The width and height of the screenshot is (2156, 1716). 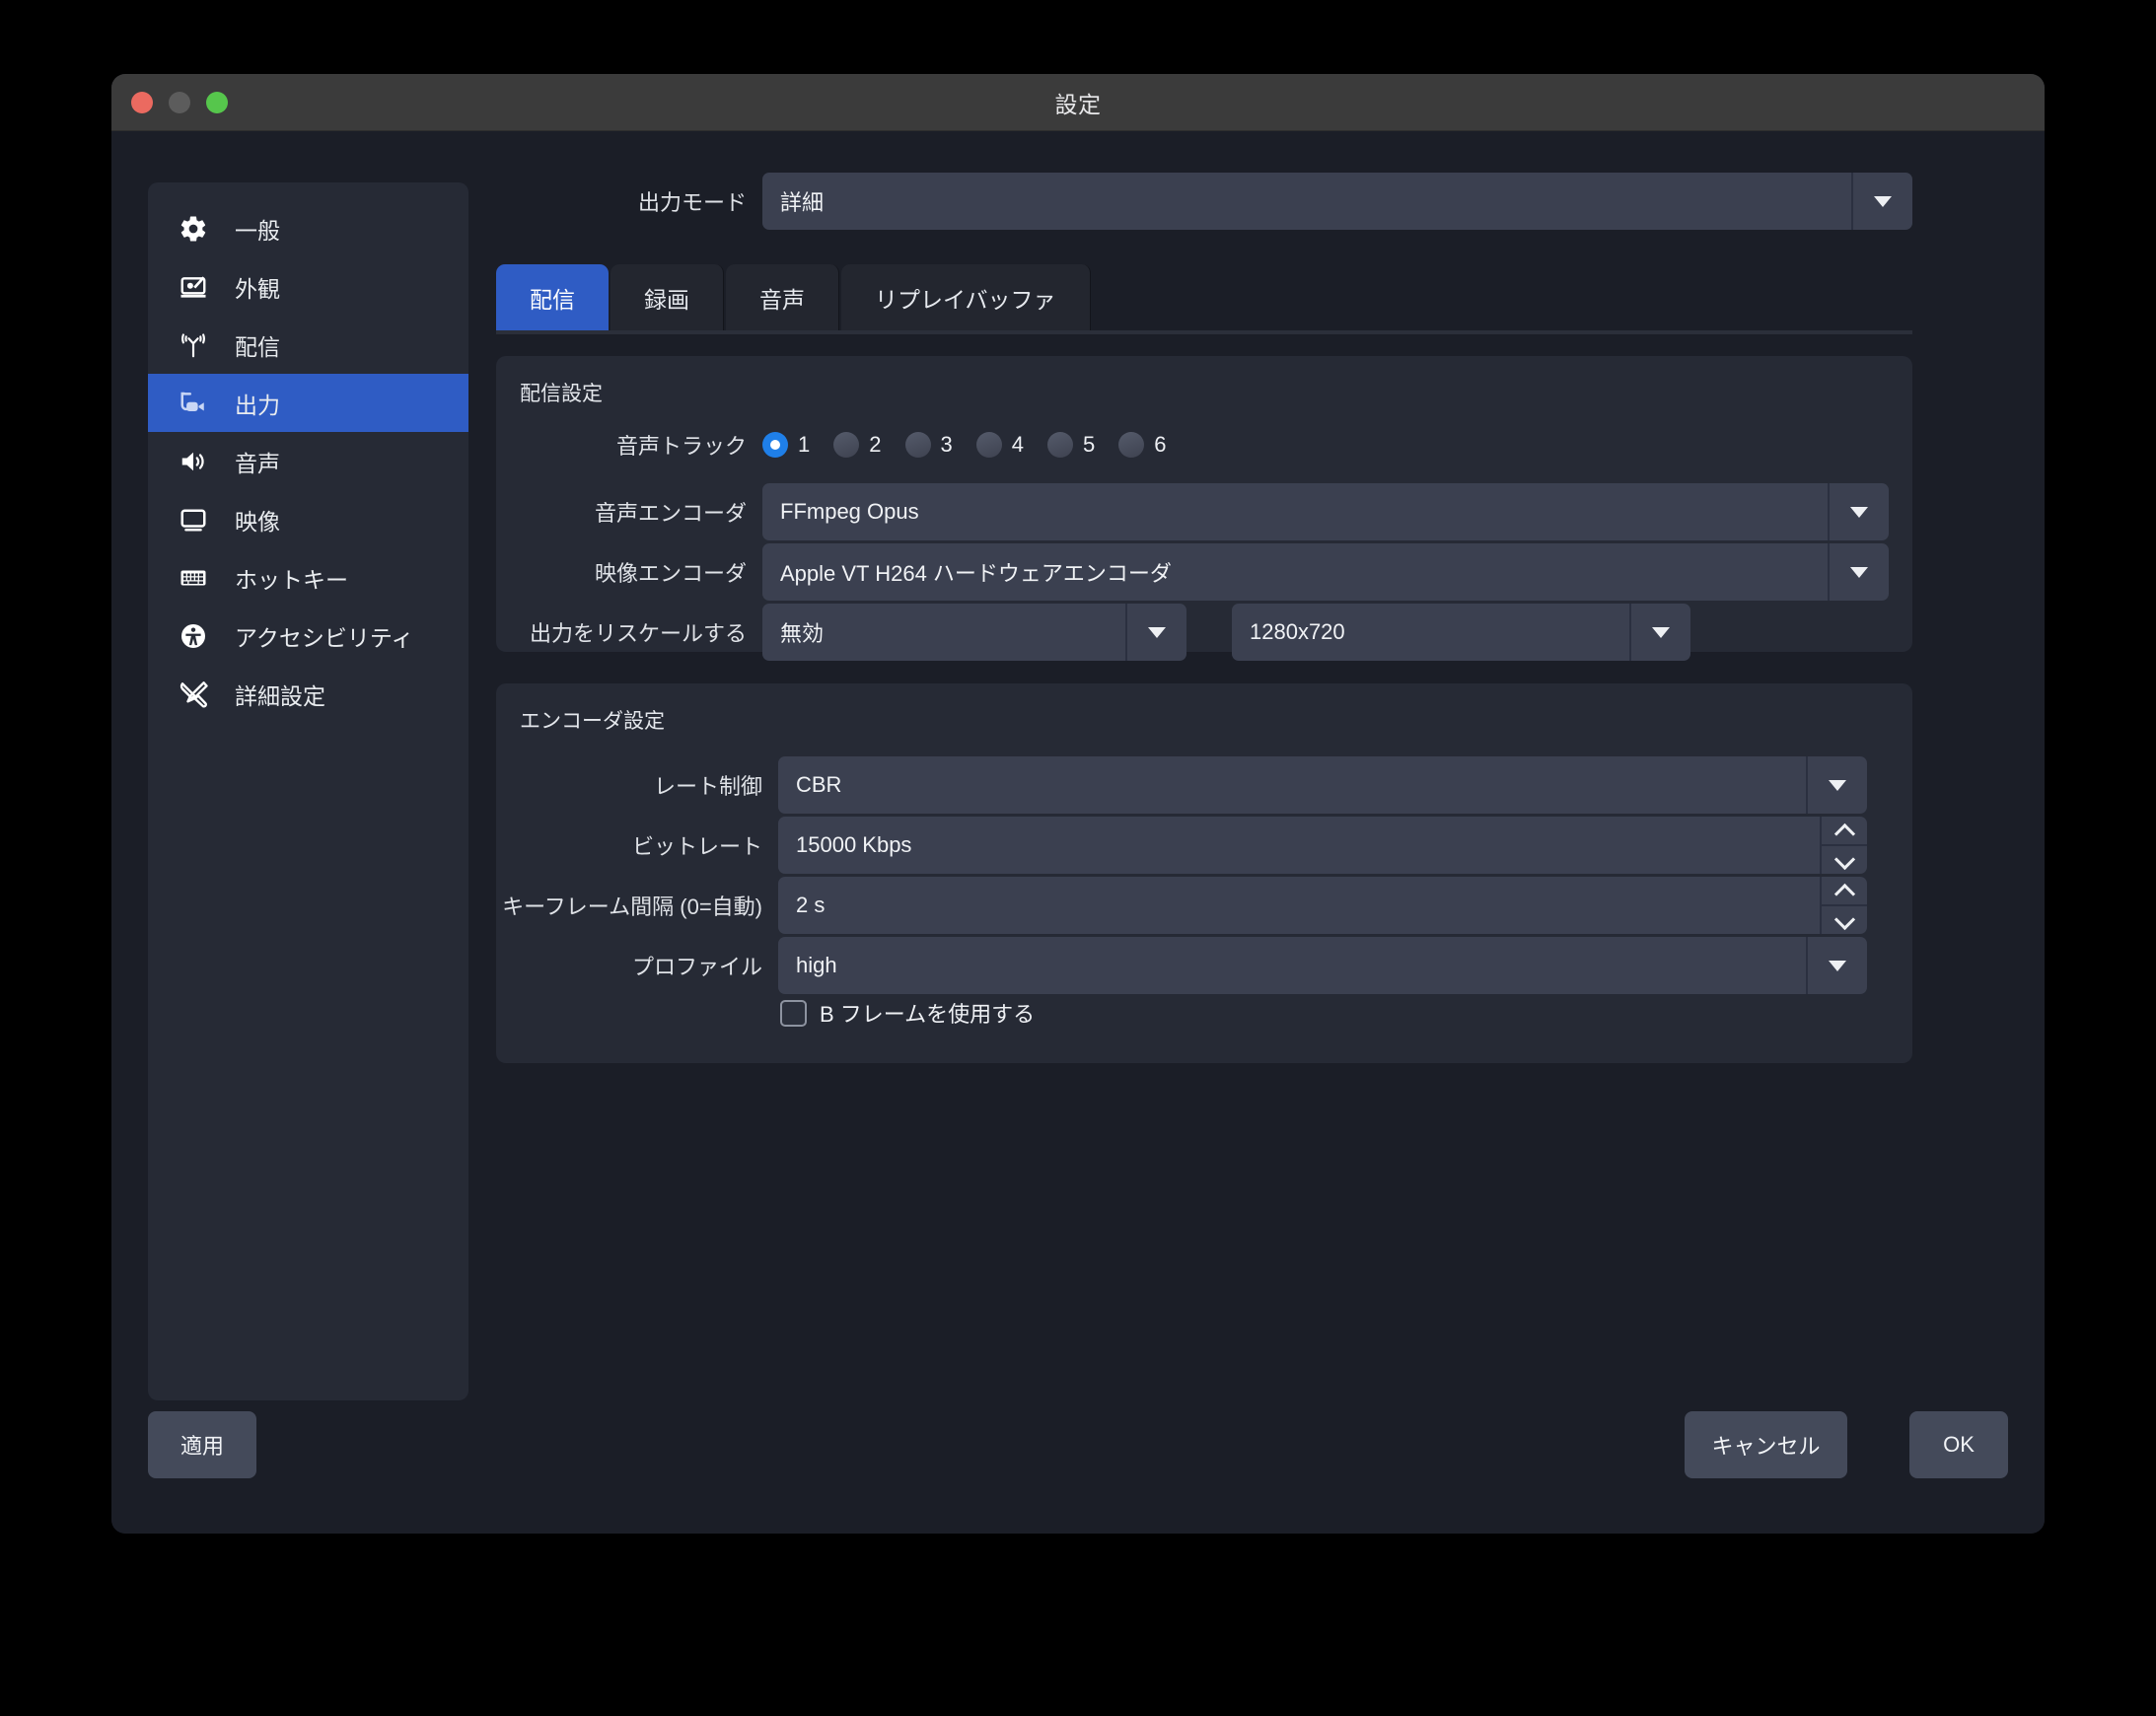 What do you see at coordinates (308, 345) in the screenshot?
I see `sidebar-item-stream: 配信` at bounding box center [308, 345].